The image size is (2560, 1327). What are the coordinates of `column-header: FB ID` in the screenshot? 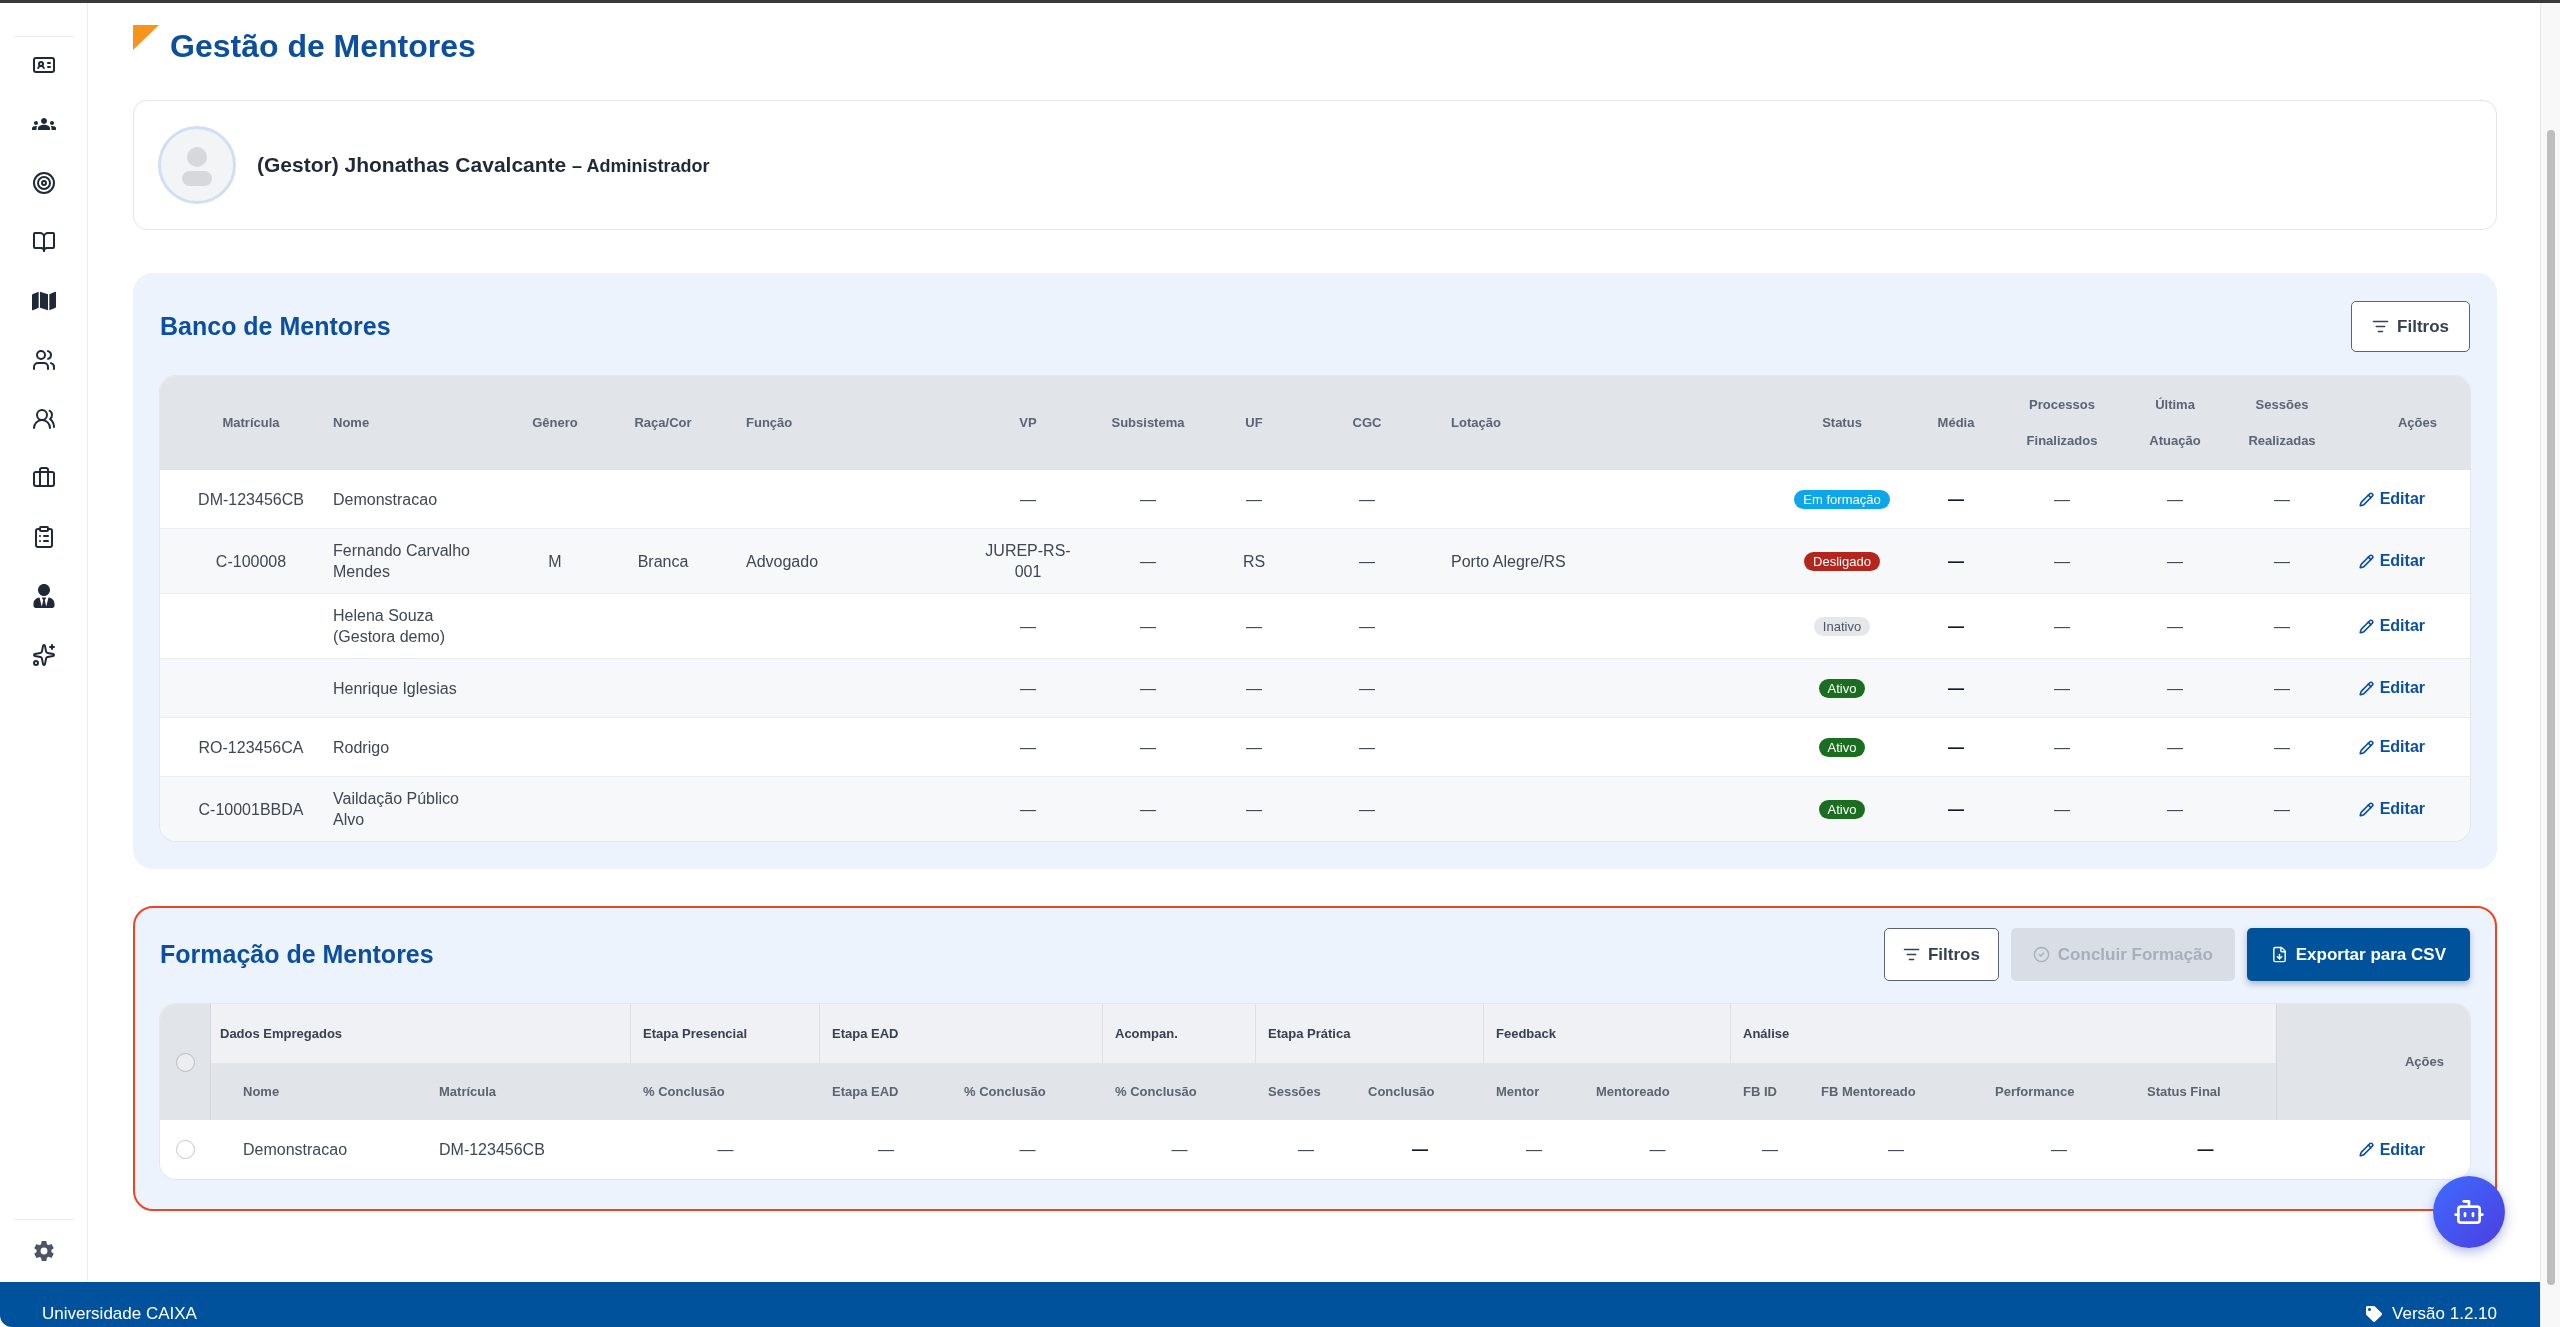 It's located at (1770, 1091).